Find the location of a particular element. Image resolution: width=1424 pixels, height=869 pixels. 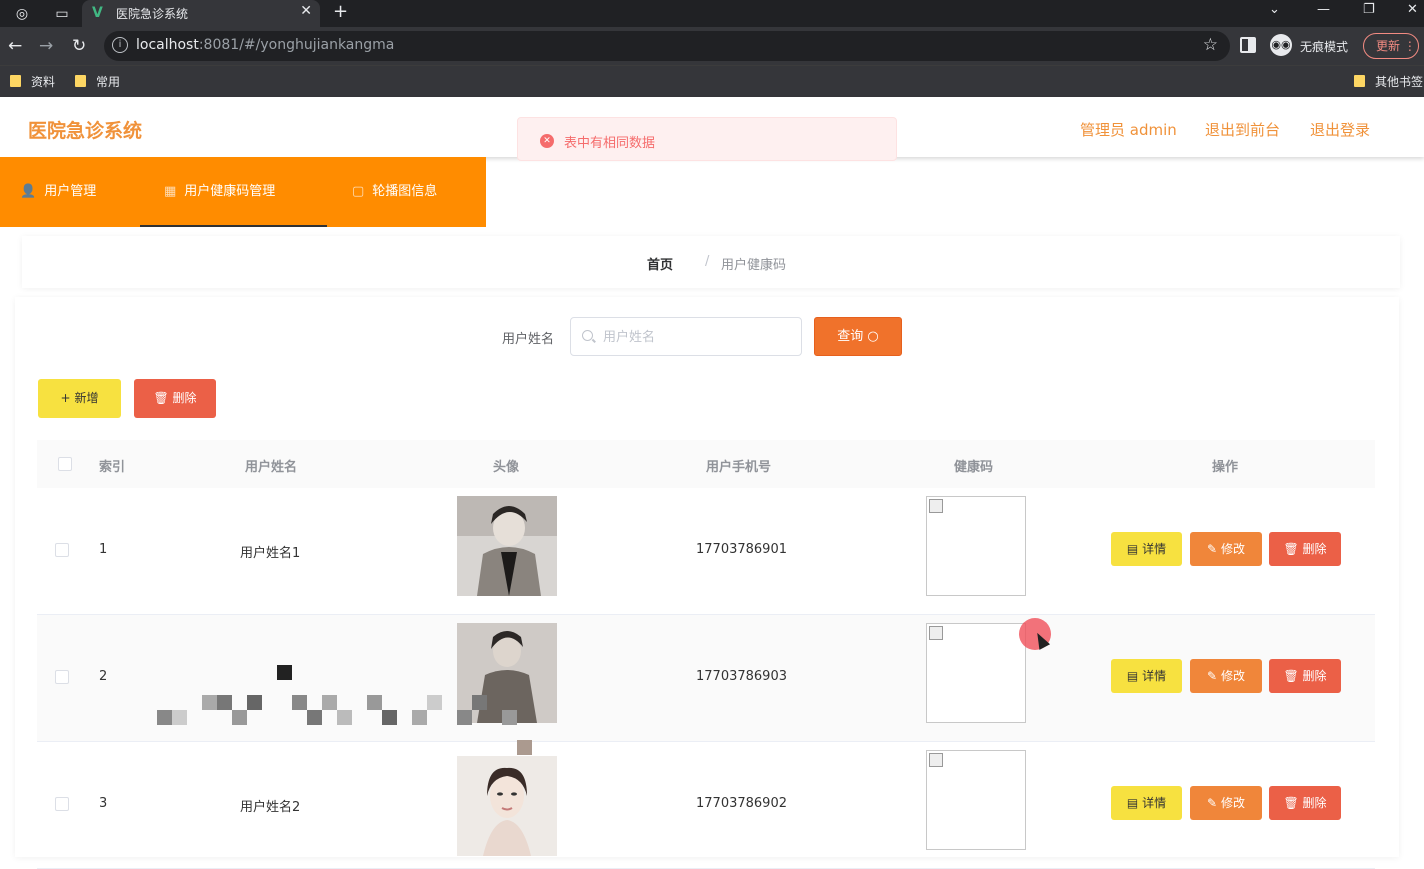

info-icon: i is located at coordinates (120, 45).